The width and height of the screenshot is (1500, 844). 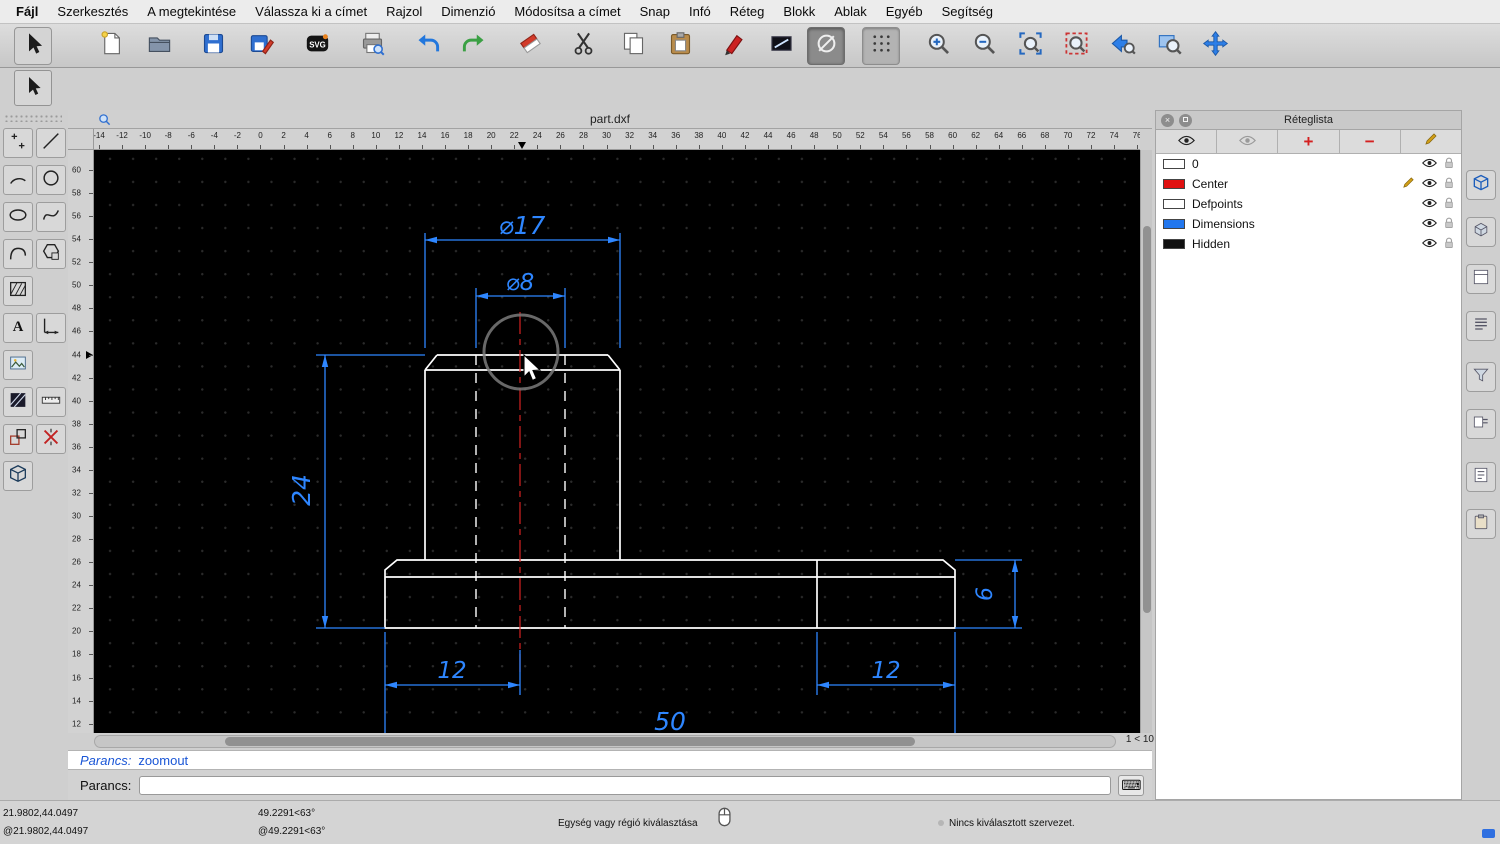 I want to click on dock-filter-widget-button, so click(x=1481, y=377).